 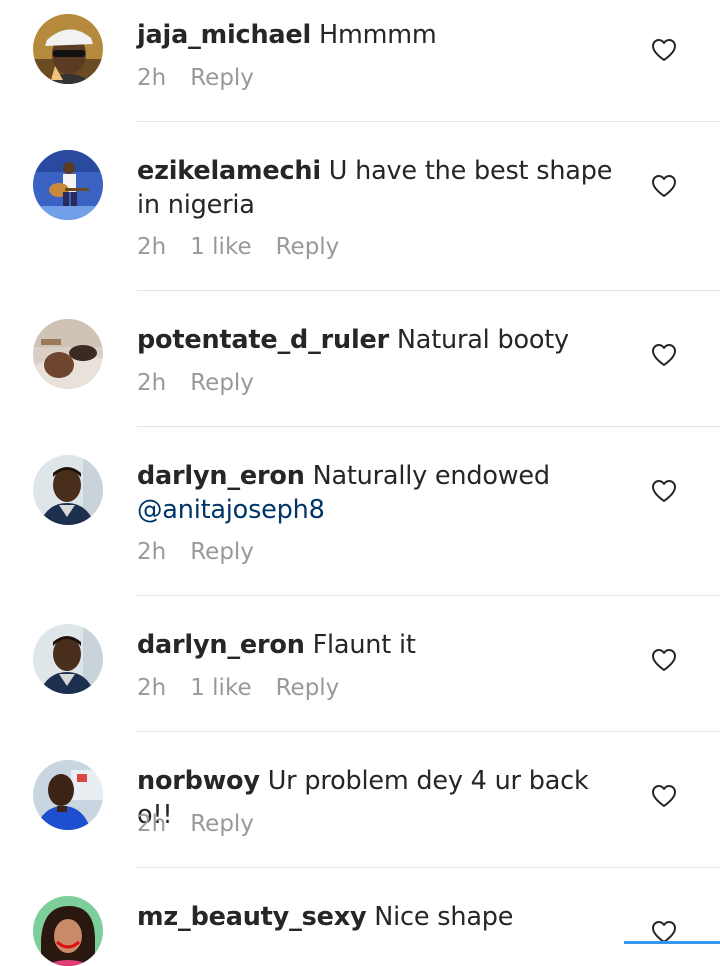 What do you see at coordinates (364, 645) in the screenshot?
I see `comment-body: Flaunt it` at bounding box center [364, 645].